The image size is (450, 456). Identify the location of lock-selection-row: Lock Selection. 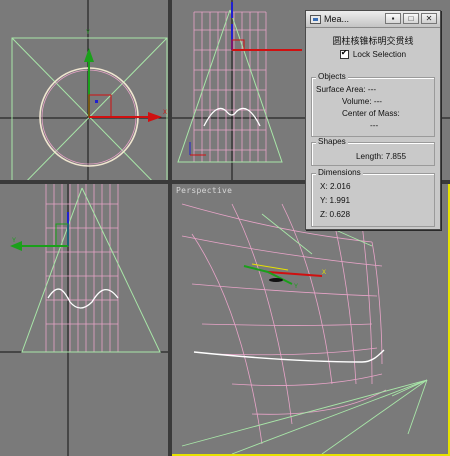
(373, 53).